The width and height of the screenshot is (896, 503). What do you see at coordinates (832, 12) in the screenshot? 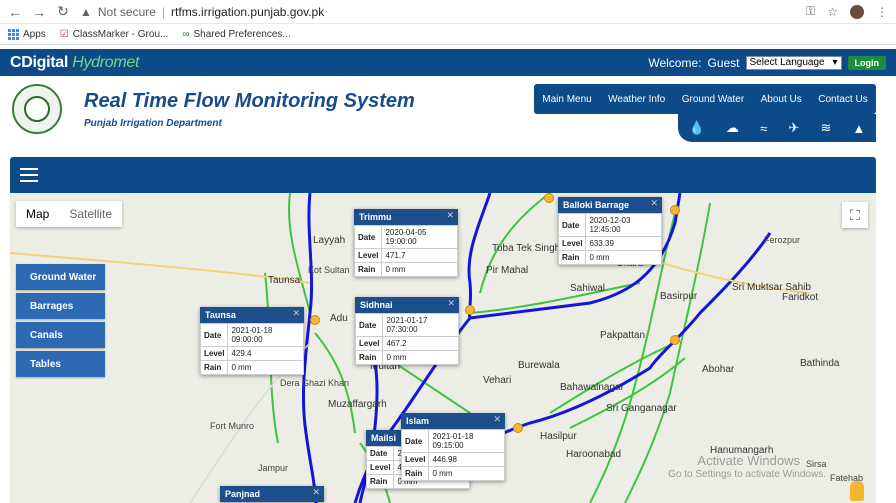
I see `star-icon: ☆` at bounding box center [832, 12].